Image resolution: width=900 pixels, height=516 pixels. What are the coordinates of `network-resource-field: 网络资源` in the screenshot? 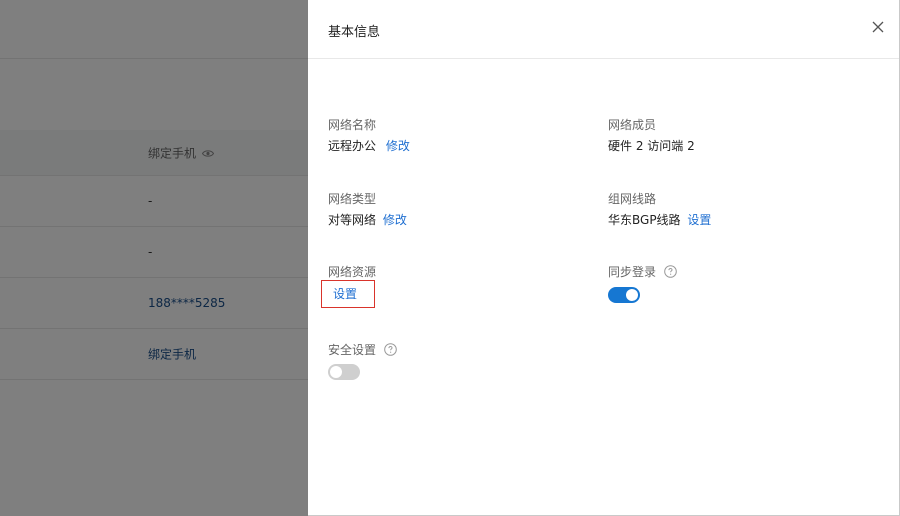 It's located at (352, 272).